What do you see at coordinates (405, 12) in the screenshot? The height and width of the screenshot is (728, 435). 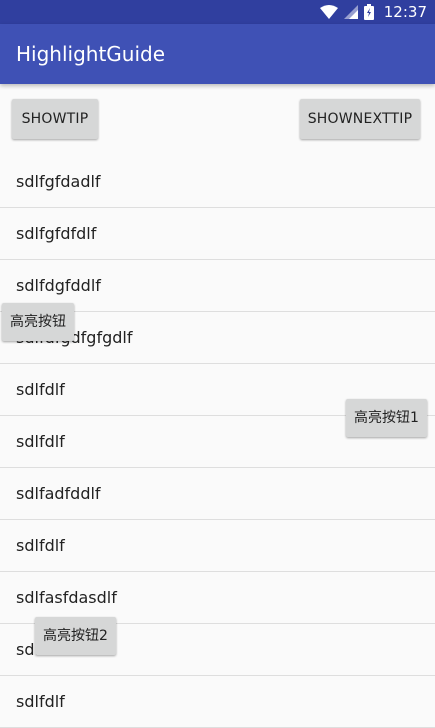 I see `status-time: 12:37` at bounding box center [405, 12].